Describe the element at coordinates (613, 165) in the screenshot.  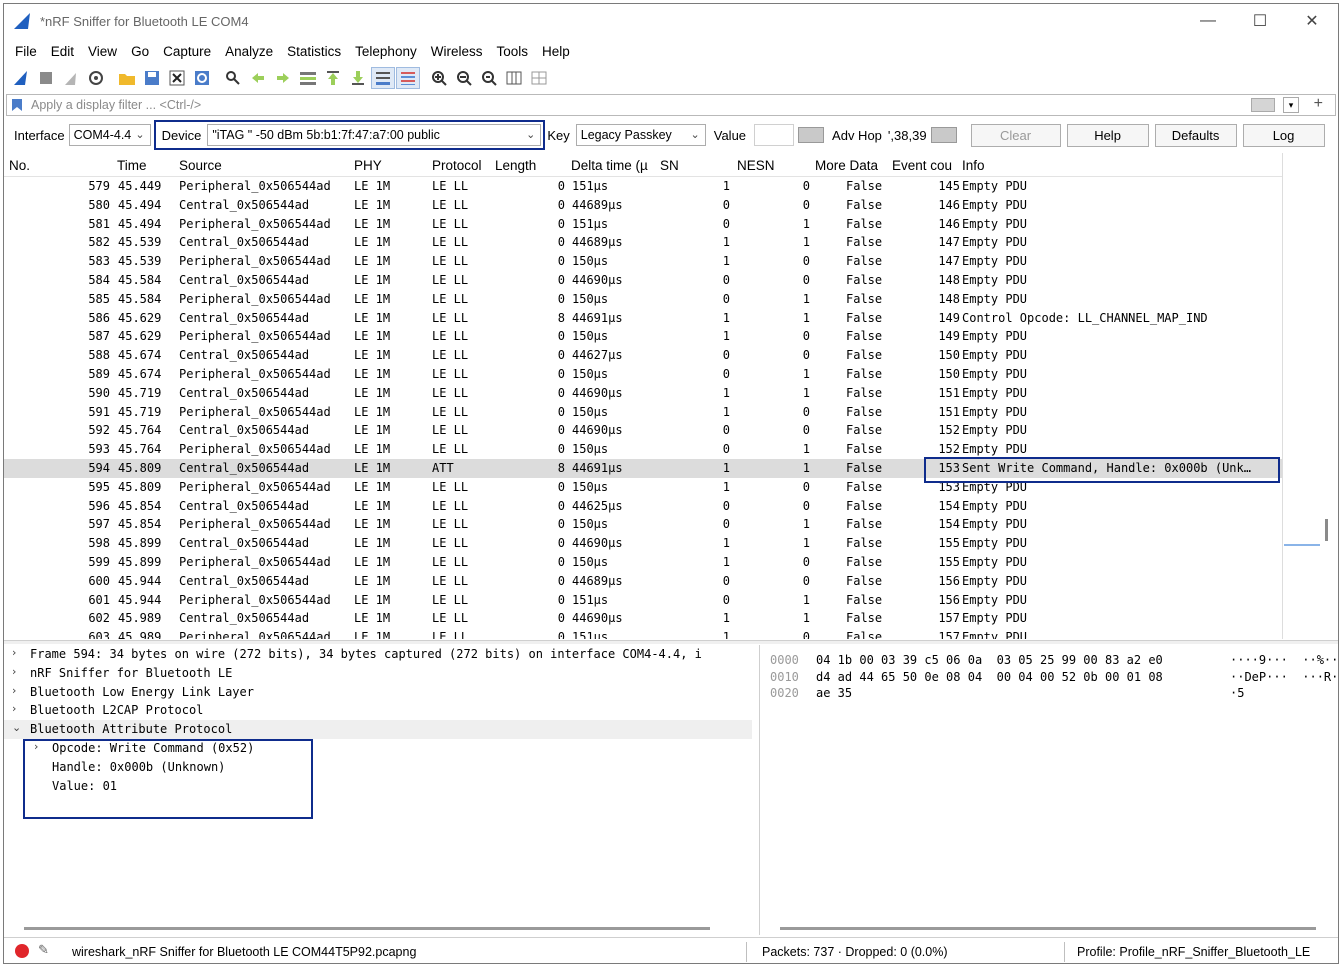
I see `column-header-delta-time: Delta time (µ` at that location.